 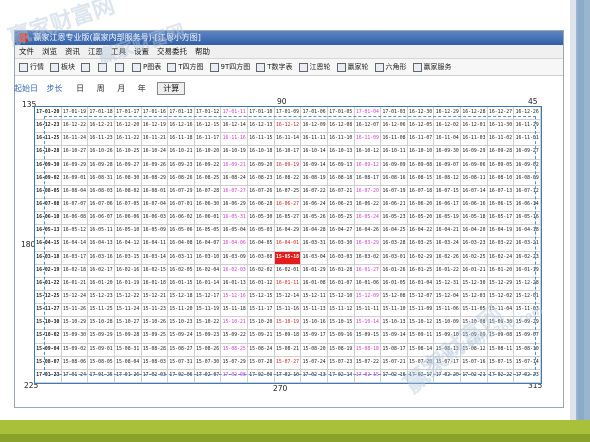 What do you see at coordinates (142, 88) in the screenshot?
I see `unit-year-radio: 年` at bounding box center [142, 88].